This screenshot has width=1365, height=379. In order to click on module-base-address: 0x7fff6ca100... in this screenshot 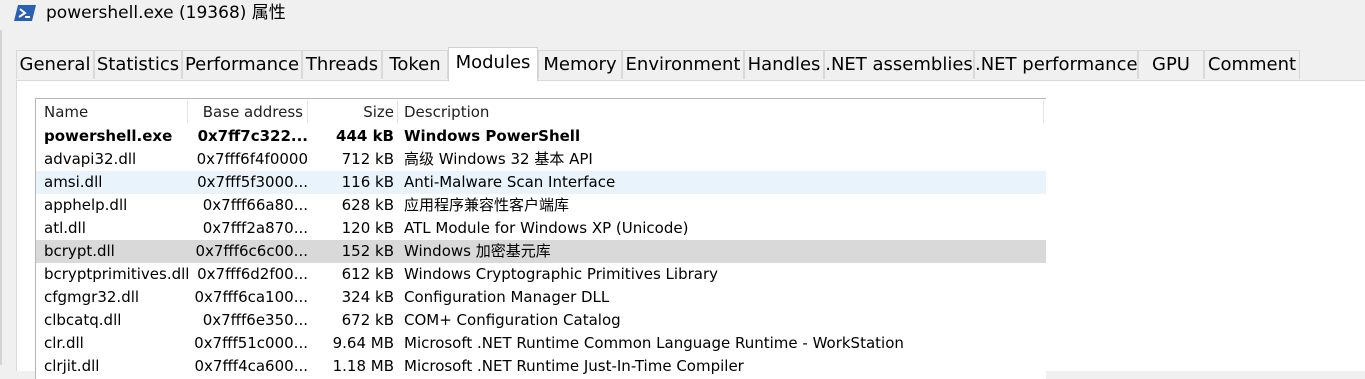, I will do `click(251, 297)`.